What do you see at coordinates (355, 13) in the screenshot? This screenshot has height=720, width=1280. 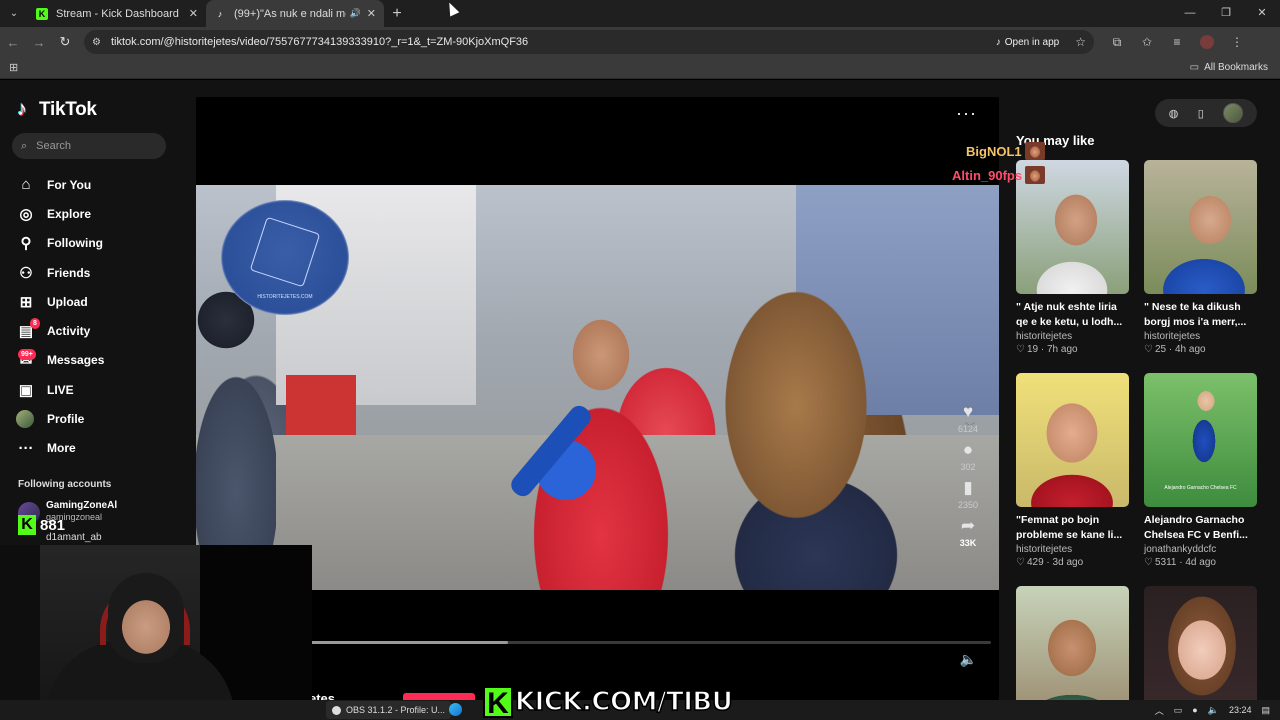 I see `speaker-icon: 🔊` at bounding box center [355, 13].